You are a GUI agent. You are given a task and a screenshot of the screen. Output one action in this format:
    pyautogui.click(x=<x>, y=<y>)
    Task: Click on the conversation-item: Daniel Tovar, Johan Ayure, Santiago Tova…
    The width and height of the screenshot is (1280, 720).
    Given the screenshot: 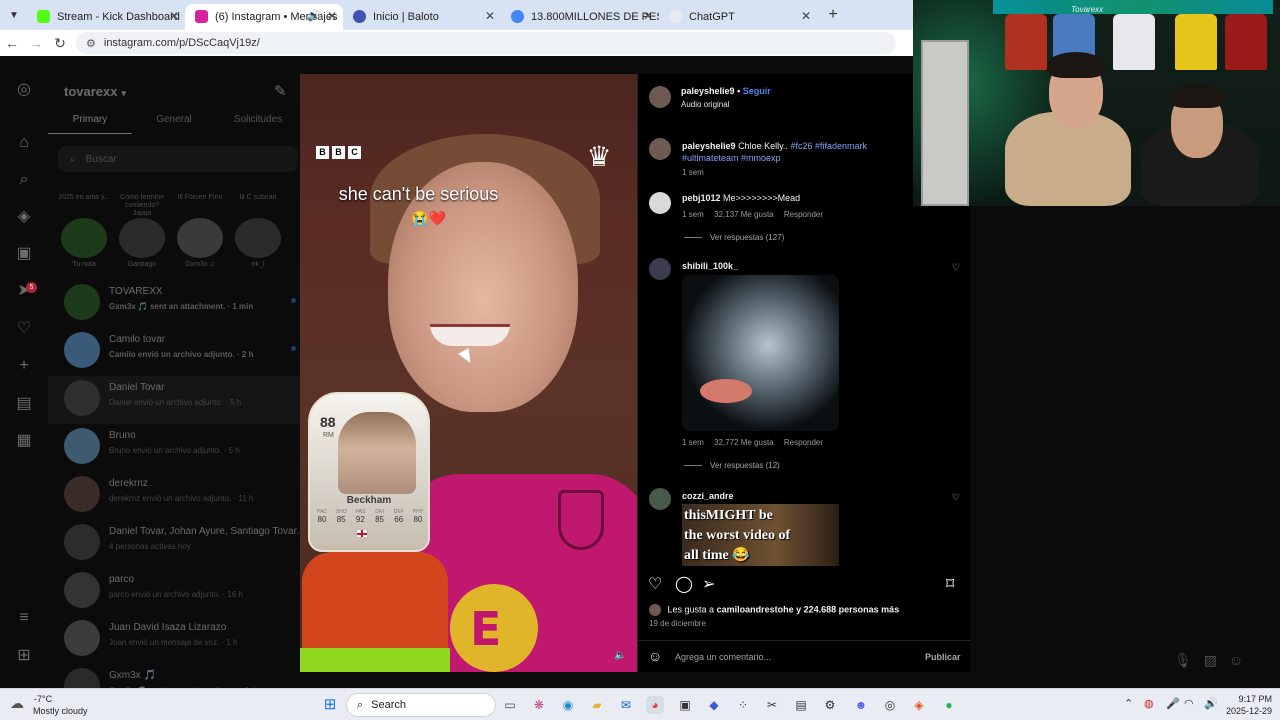 What is the action you would take?
    pyautogui.click(x=176, y=544)
    